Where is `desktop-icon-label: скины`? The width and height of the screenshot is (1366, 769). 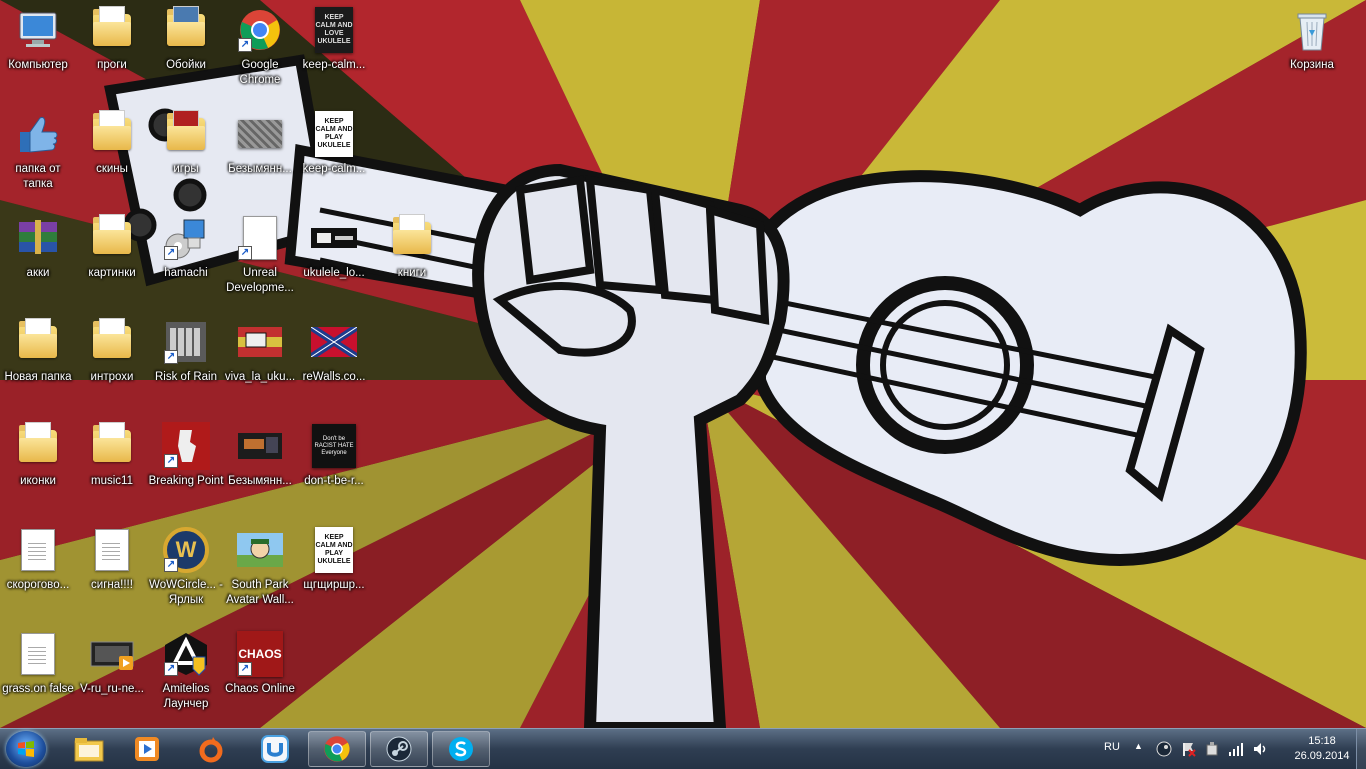
desktop-icon-label: скины is located at coordinates (112, 169).